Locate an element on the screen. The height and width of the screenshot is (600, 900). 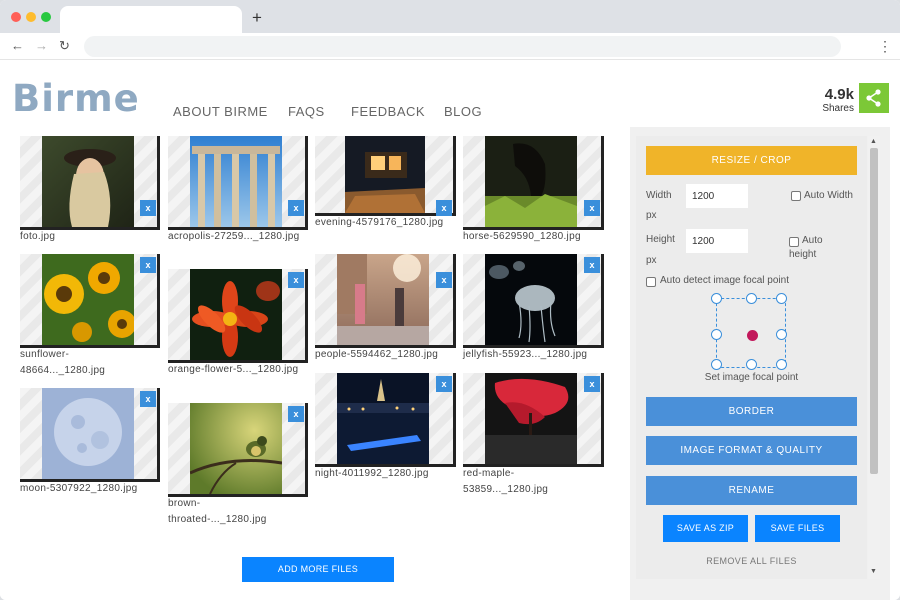
focal-point-label: Set image focal point is located at coordinates (751, 377).